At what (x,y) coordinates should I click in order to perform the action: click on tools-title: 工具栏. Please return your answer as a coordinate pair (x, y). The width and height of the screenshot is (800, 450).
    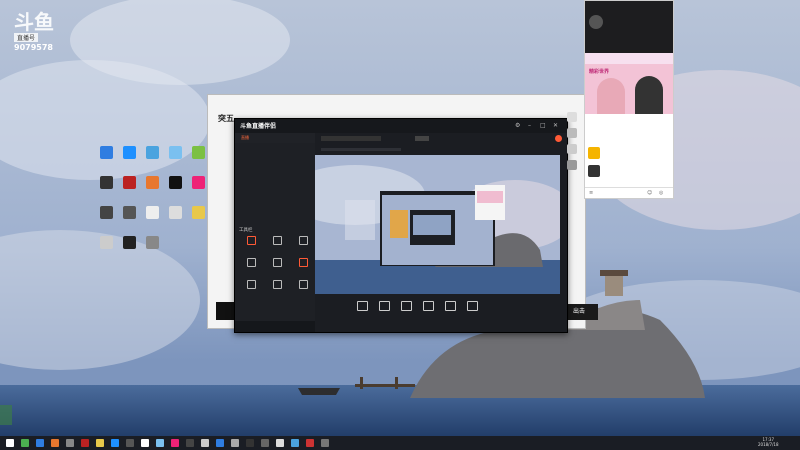
    Looking at the image, I should click on (246, 230).